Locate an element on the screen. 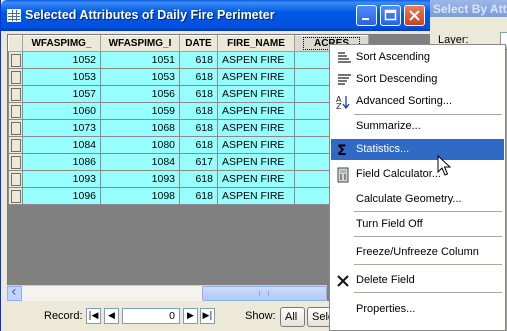 The width and height of the screenshot is (507, 331). menu-item-sort-descending: Sort Descending is located at coordinates (417, 79).